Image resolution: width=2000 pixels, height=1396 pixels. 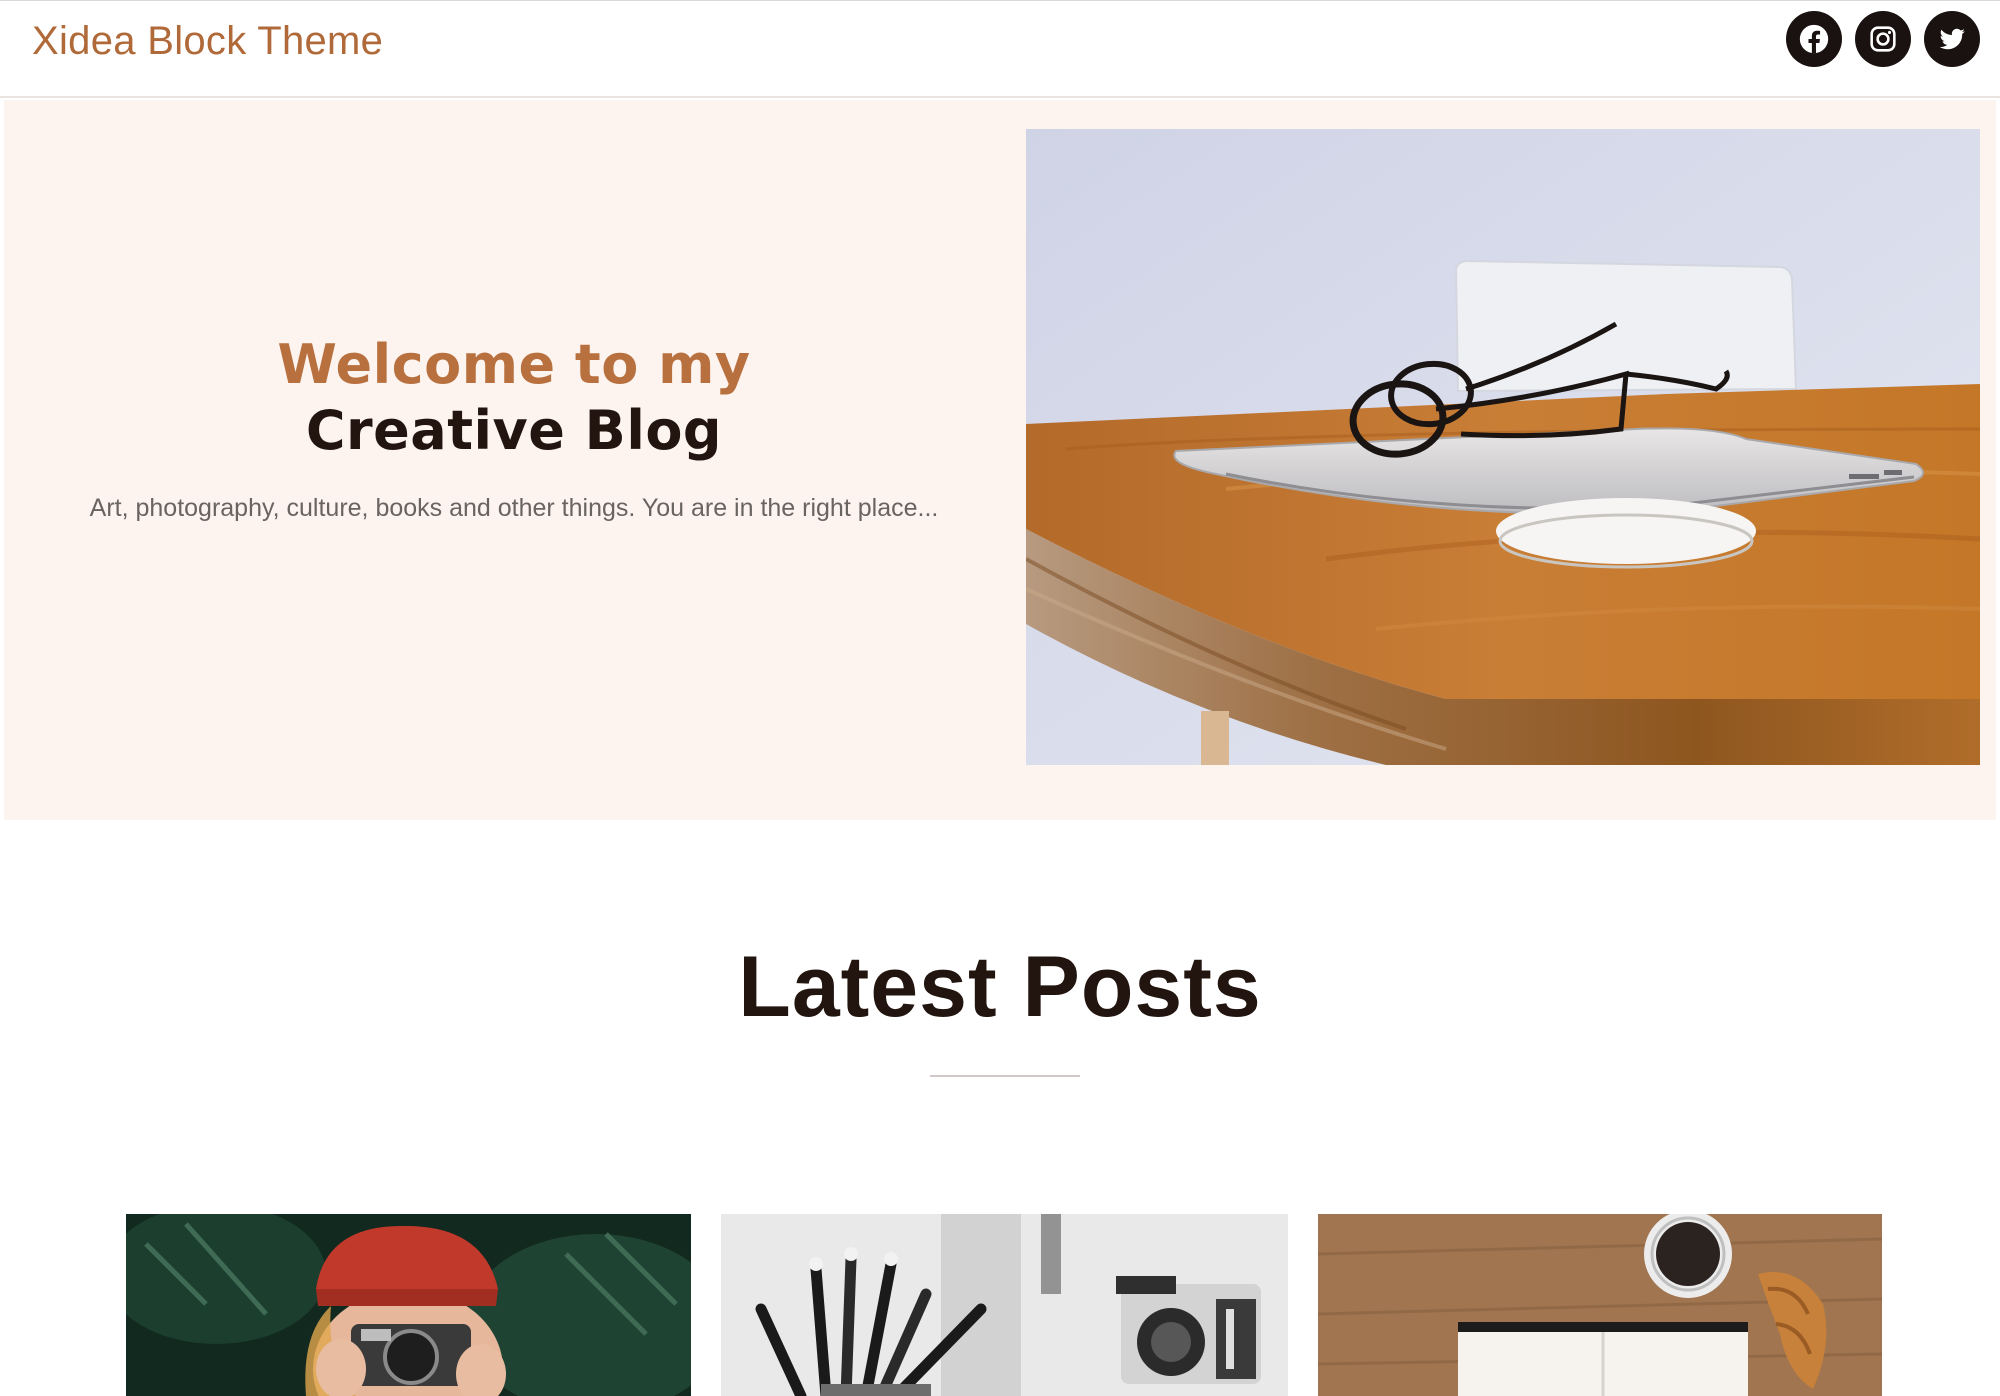 I want to click on site-header: Xidea Block Theme, so click(x=1000, y=49).